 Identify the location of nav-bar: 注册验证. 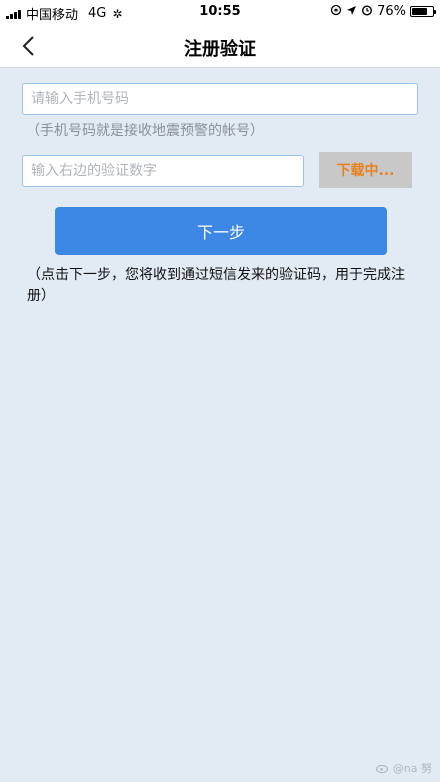
(220, 46).